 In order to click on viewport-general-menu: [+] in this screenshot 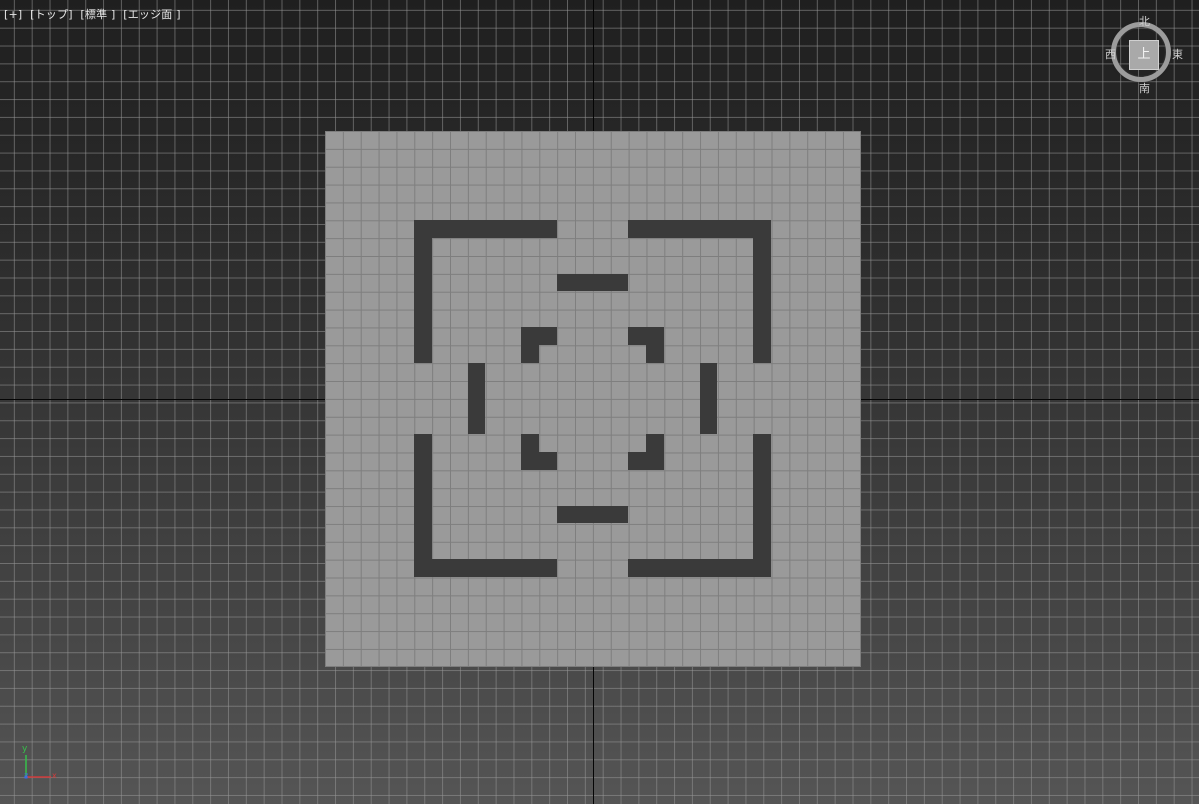, I will do `click(13, 14)`.